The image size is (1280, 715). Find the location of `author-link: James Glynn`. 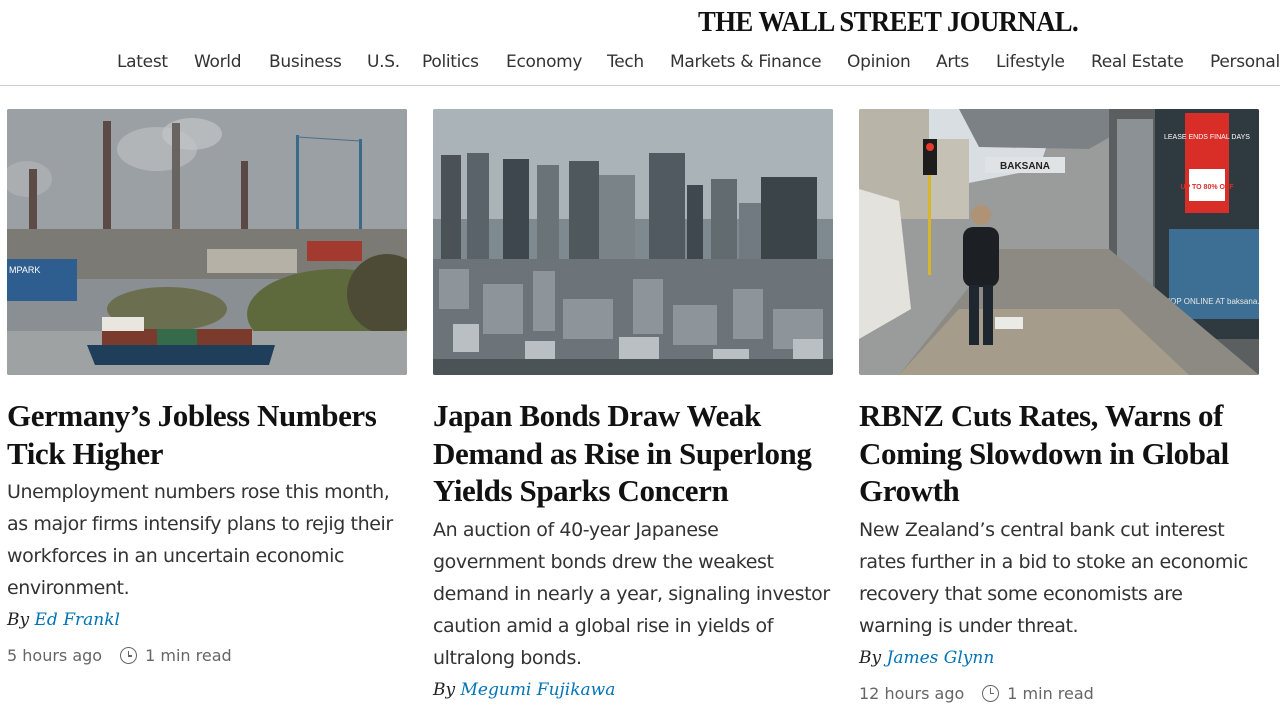

author-link: James Glynn is located at coordinates (941, 658).